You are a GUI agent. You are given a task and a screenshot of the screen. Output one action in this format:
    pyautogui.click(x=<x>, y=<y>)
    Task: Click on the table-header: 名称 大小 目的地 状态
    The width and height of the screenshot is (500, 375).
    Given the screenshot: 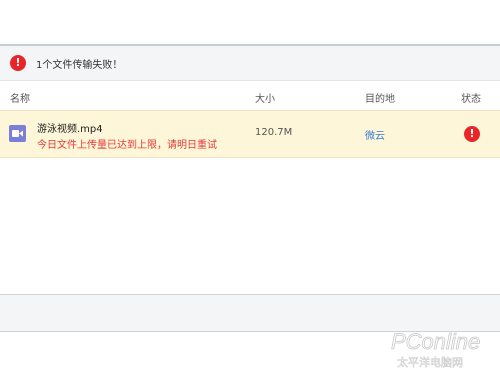 What is the action you would take?
    pyautogui.click(x=250, y=95)
    